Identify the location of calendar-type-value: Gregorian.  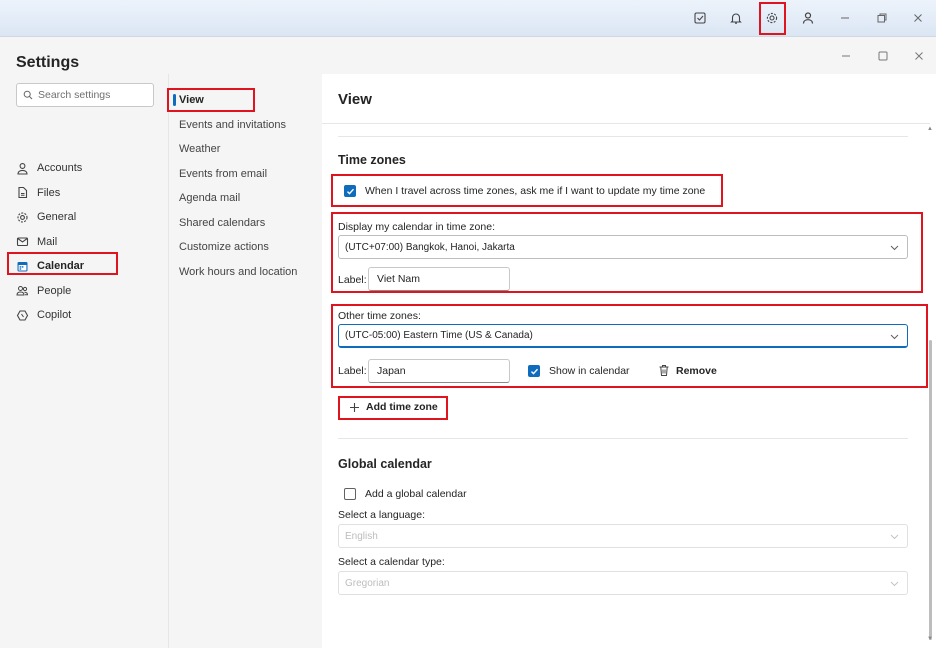
(367, 583).